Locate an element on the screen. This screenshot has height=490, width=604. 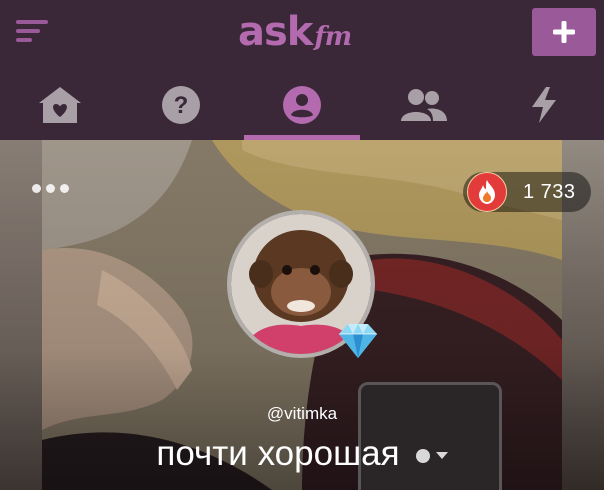
plus-icon is located at coordinates (564, 32).